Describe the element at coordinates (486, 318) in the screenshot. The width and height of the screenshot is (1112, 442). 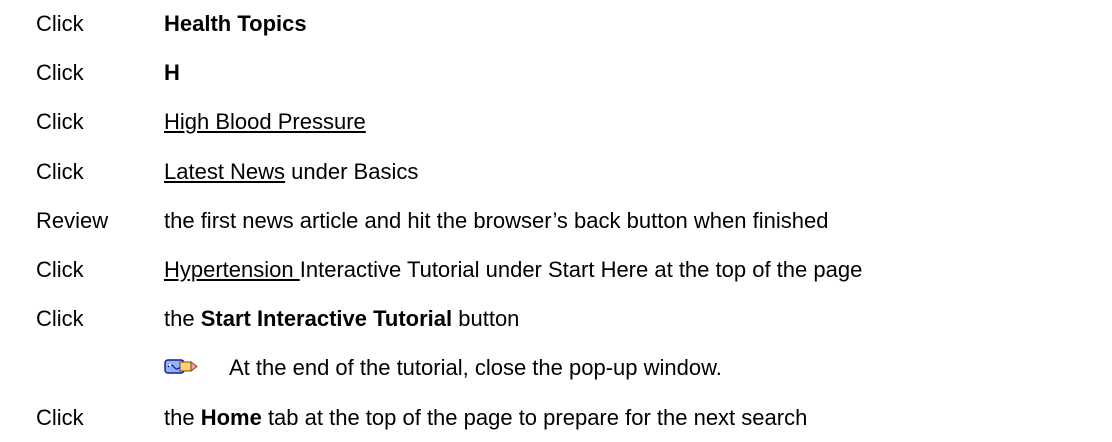
I see `step-text-after: button` at that location.